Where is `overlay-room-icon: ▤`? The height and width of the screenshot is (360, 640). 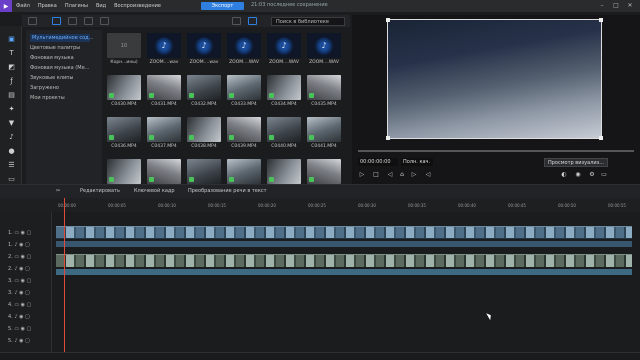
overlay-room-icon: ▤ is located at coordinates (11, 94).